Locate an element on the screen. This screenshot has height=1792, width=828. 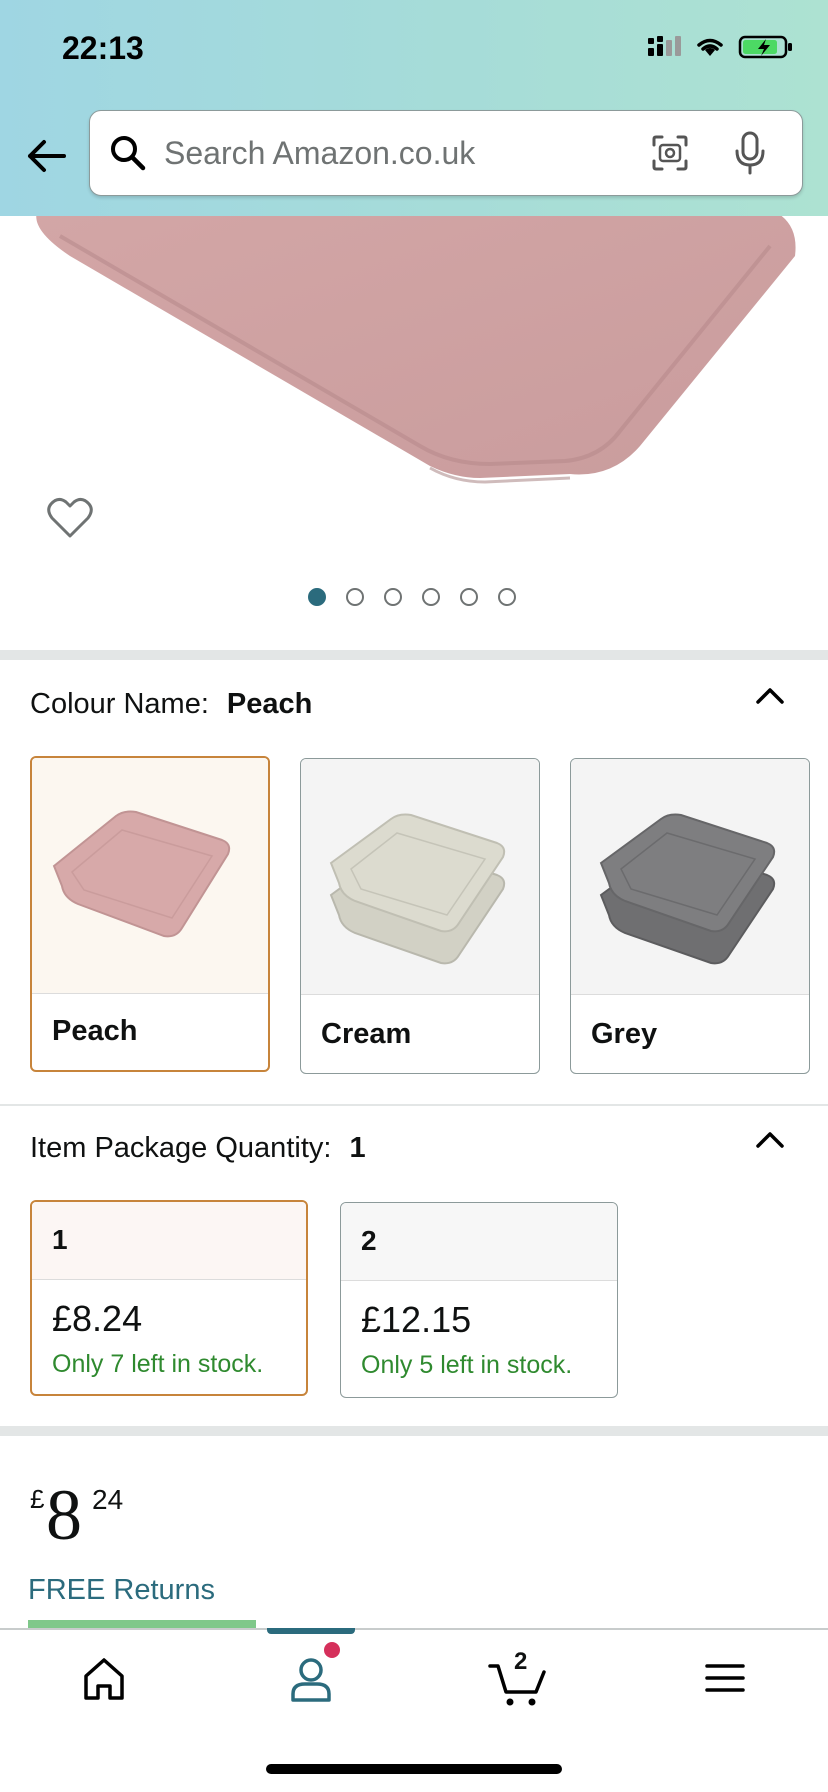
colour-option-grey: Grey is located at coordinates (690, 916).